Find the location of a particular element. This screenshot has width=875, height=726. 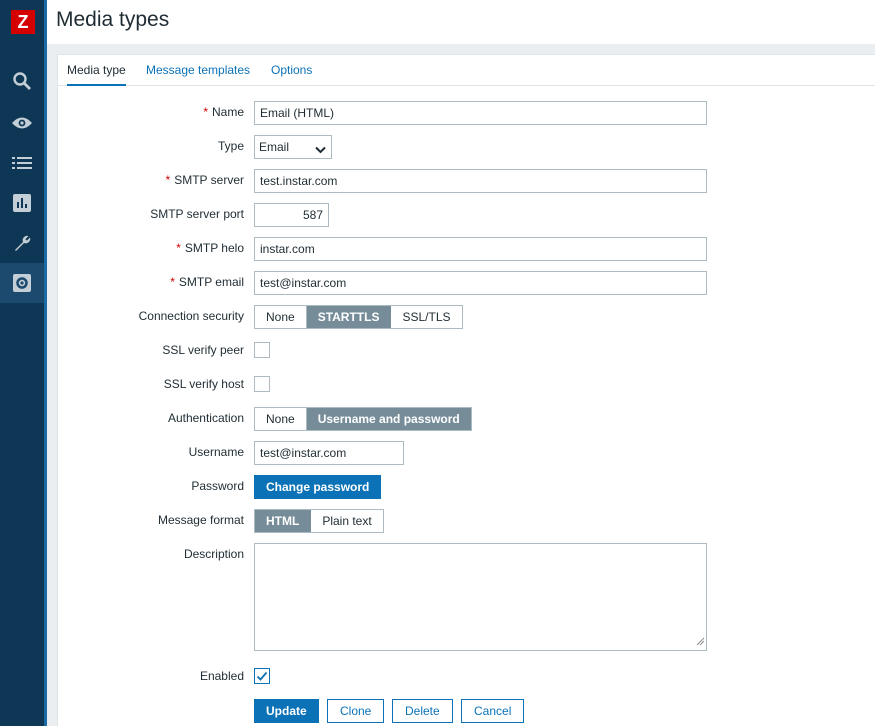

change-password-button: Change password is located at coordinates (318, 487).